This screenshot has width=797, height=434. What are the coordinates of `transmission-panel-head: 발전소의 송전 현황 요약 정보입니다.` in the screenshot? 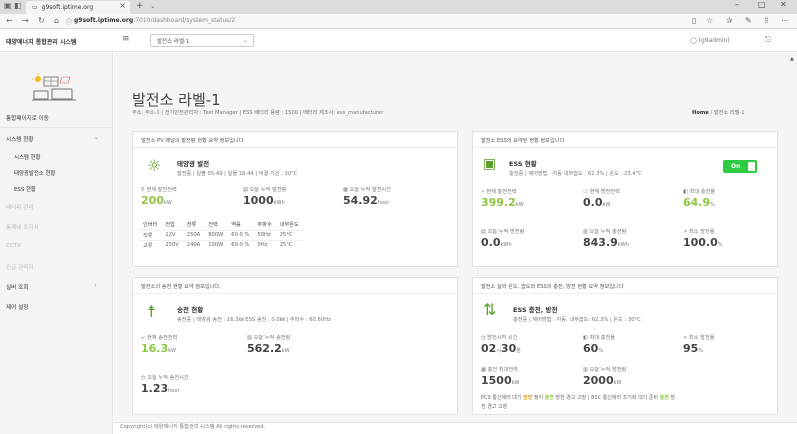 It's located at (295, 286).